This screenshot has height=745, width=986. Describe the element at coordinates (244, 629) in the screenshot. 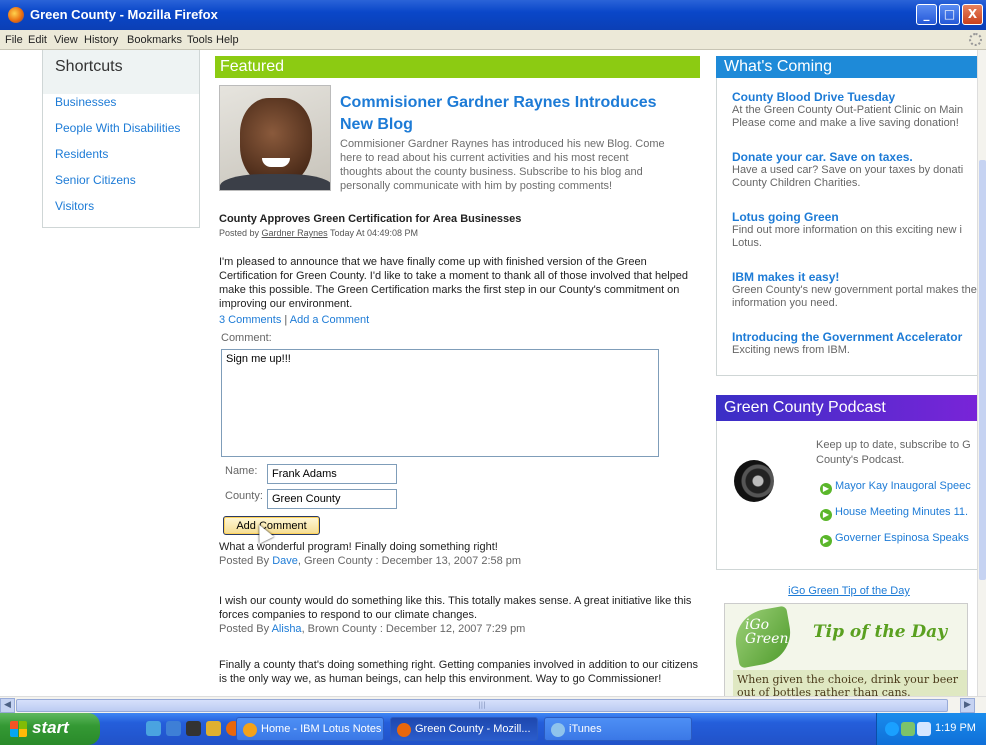

I see `comment-meta-prefix: Posted By` at that location.